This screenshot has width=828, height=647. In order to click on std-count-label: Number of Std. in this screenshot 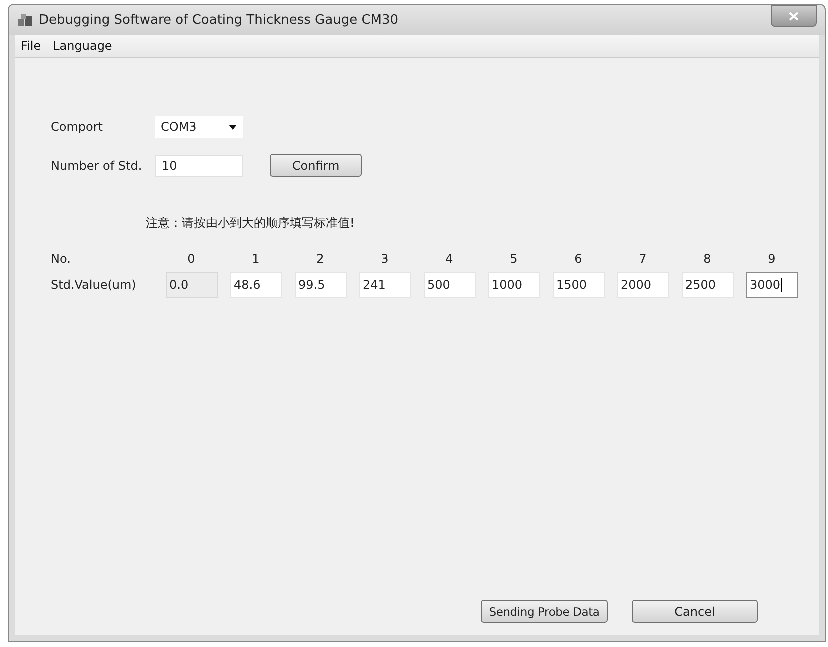, I will do `click(97, 165)`.